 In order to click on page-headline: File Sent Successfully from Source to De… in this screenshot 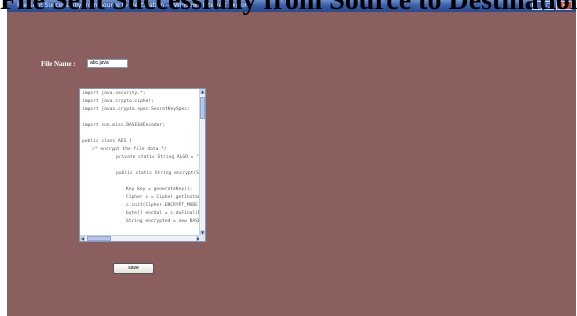, I will do `click(288, 8)`.